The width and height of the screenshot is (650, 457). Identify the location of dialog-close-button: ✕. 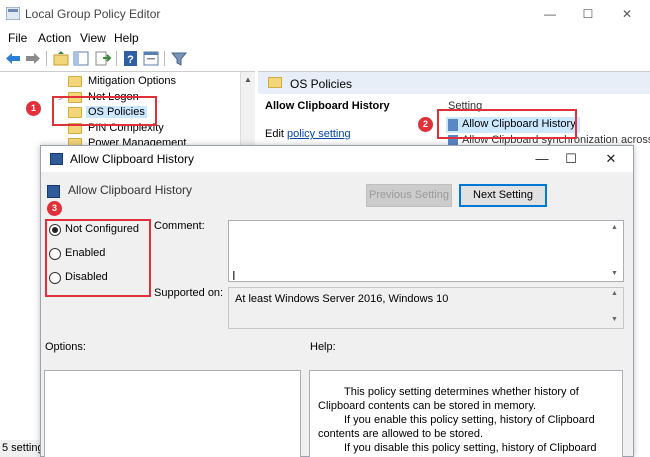
(611, 159).